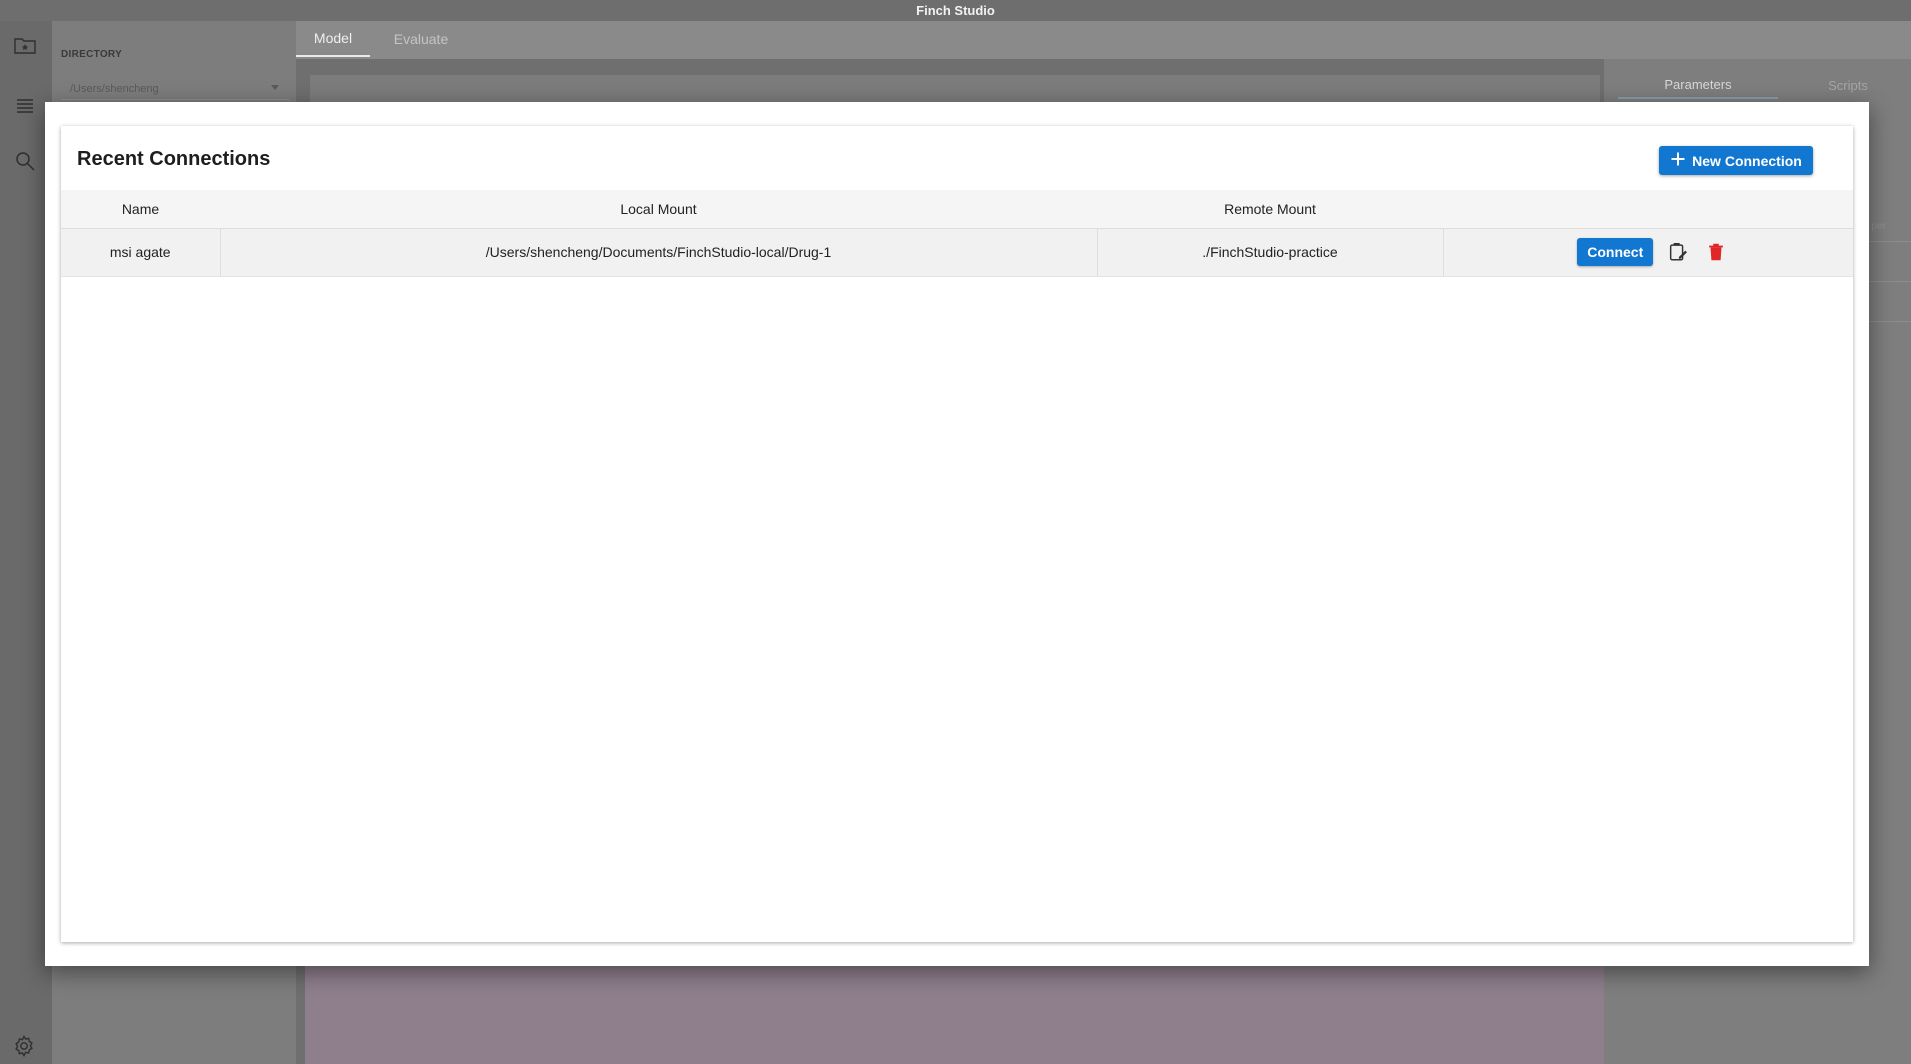 This screenshot has width=1911, height=1064. Describe the element at coordinates (1747, 160) in the screenshot. I see `new-connection-label: New Connection` at that location.